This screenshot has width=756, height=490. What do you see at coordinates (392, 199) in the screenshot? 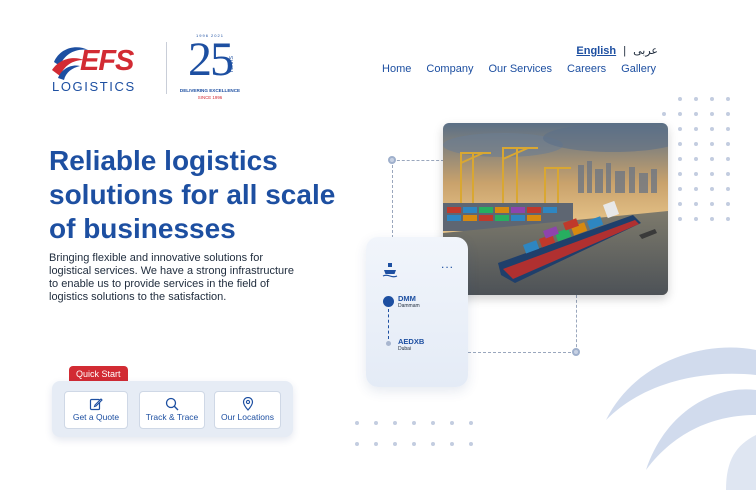
I see `connector-line-left` at bounding box center [392, 199].